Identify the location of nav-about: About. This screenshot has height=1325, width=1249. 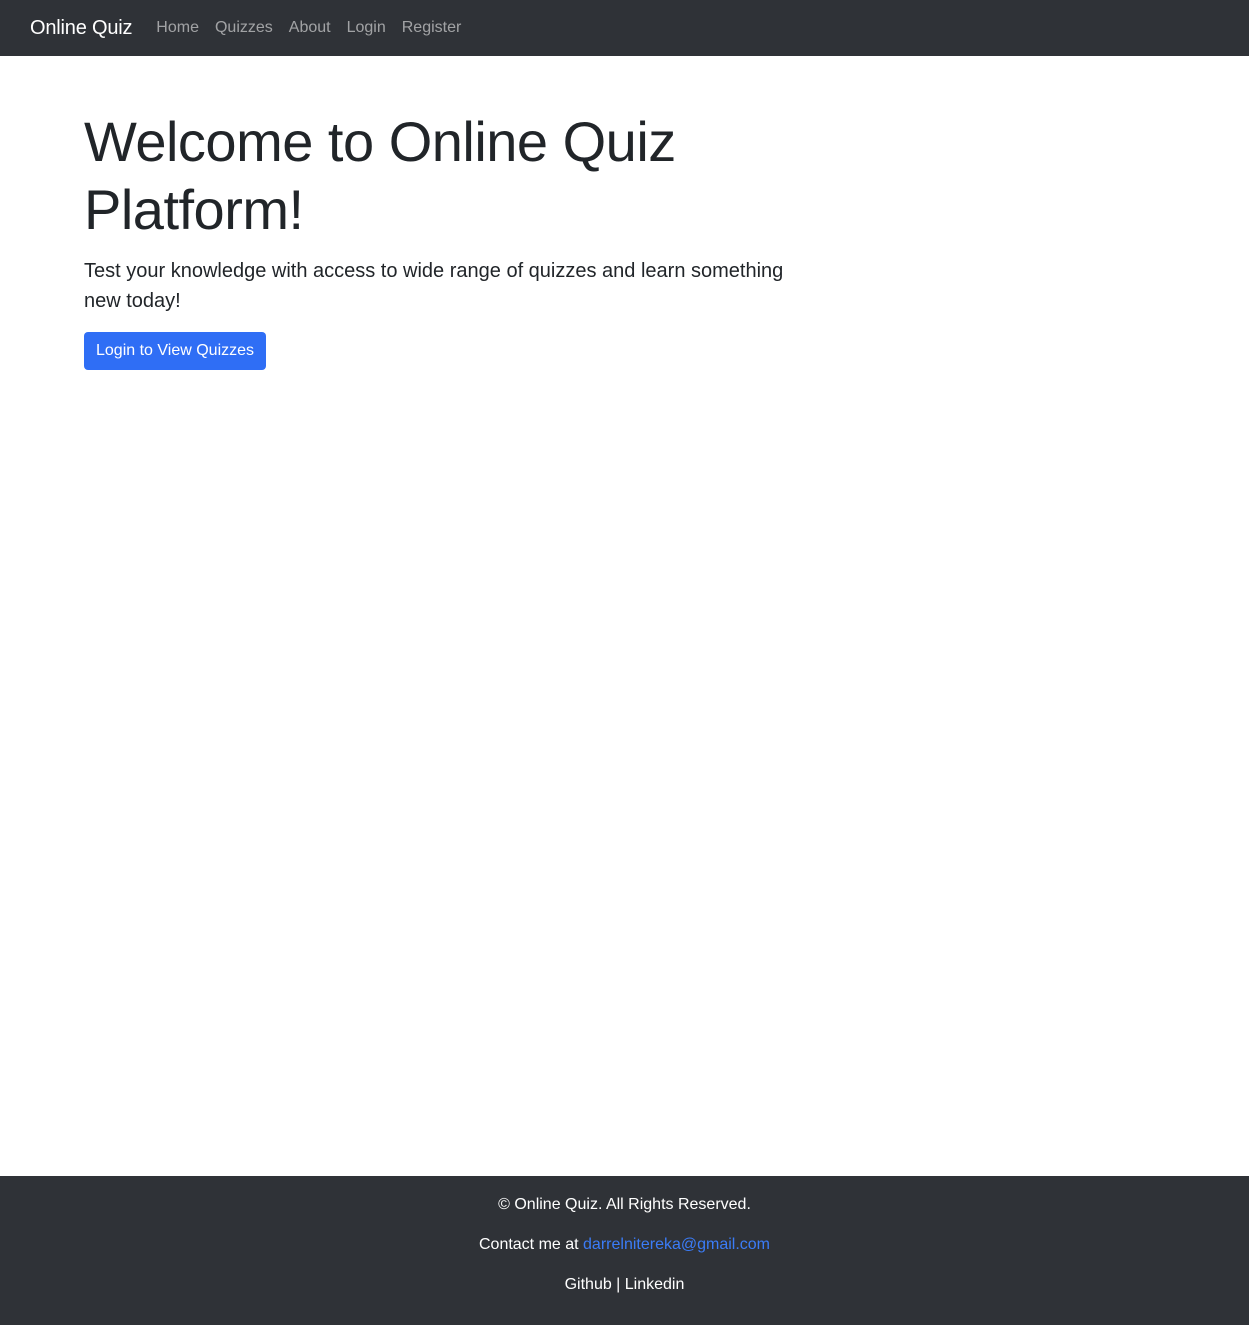
(310, 28).